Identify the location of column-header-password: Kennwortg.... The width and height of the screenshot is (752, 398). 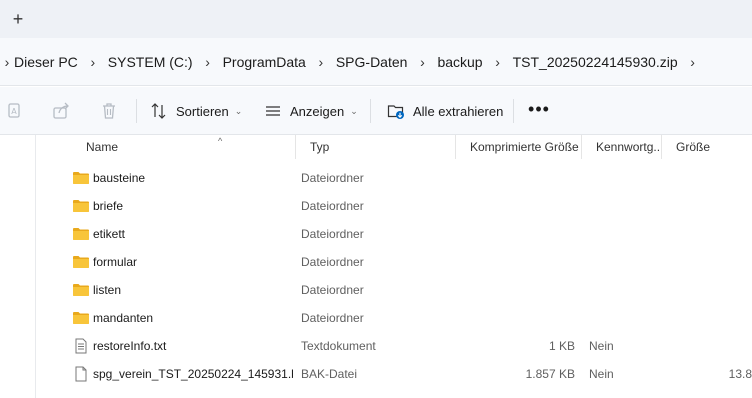
(622, 147).